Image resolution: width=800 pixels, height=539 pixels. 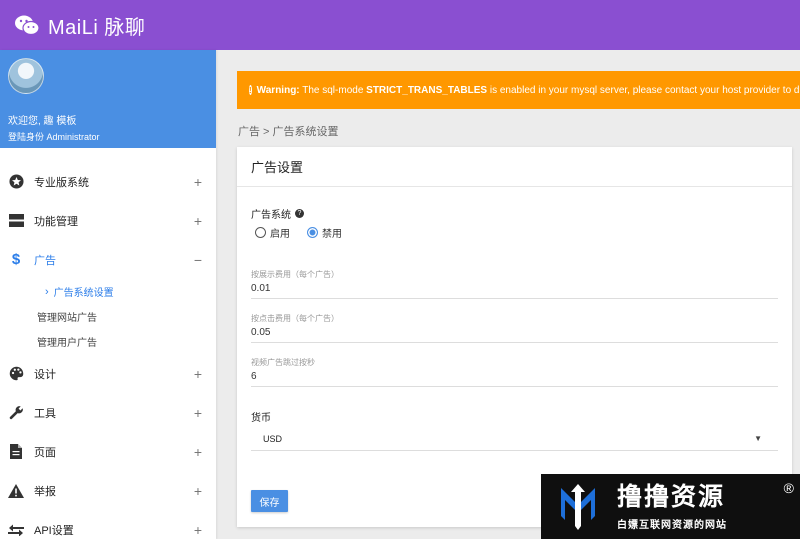 What do you see at coordinates (108, 490) in the screenshot?
I see `sidebar-item-reports: 举报 +` at bounding box center [108, 490].